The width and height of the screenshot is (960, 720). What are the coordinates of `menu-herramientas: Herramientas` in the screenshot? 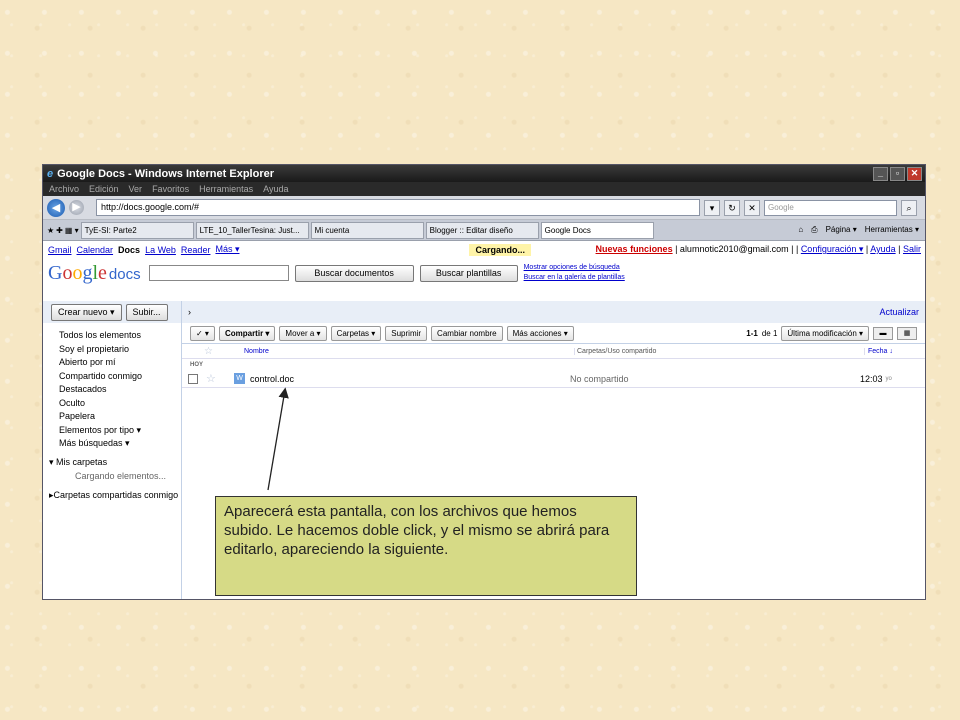 It's located at (226, 189).